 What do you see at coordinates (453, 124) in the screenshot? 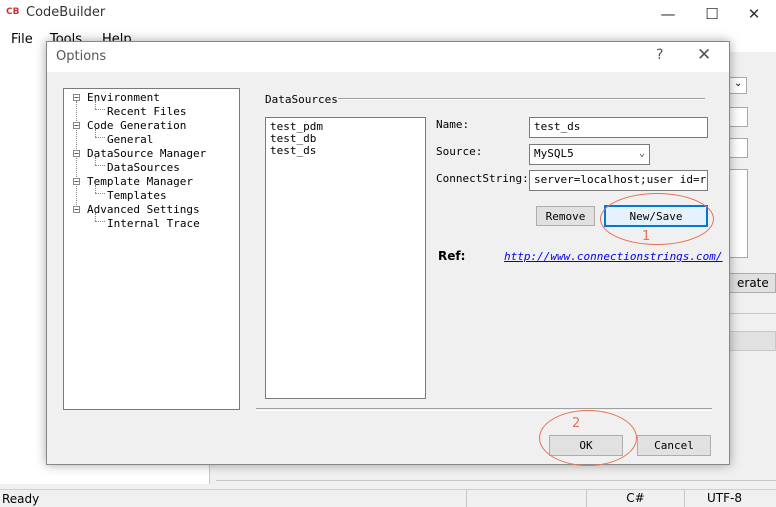
I see `name-label: Name:` at bounding box center [453, 124].